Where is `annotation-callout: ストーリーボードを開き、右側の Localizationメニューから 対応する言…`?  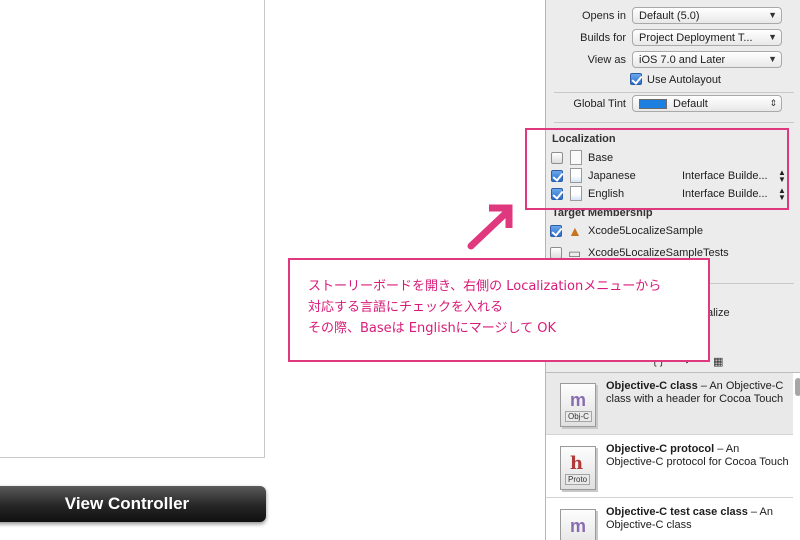
annotation-callout: ストーリーボードを開き、右側の Localizationメニューから 対応する言… is located at coordinates (499, 310).